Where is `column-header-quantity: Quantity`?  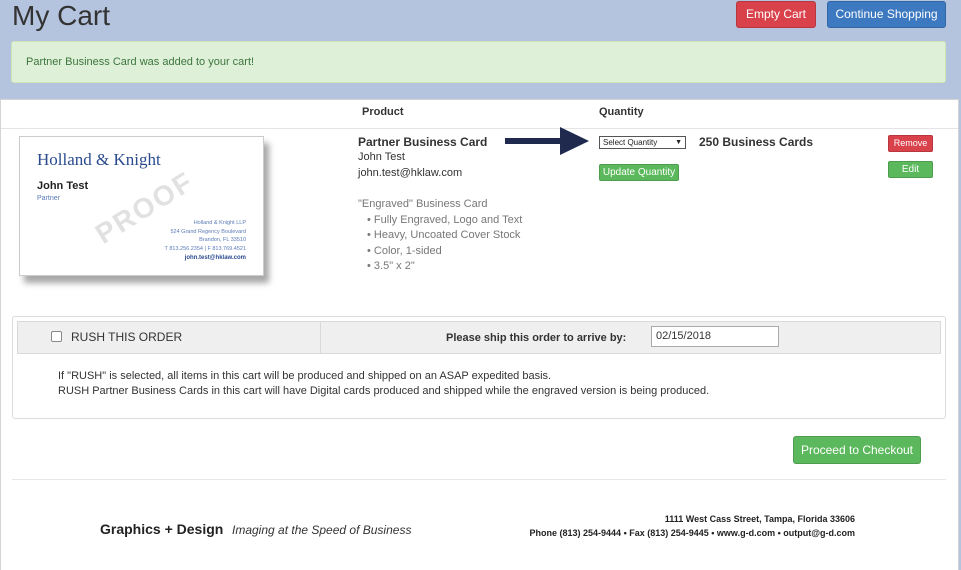 column-header-quantity: Quantity is located at coordinates (621, 112).